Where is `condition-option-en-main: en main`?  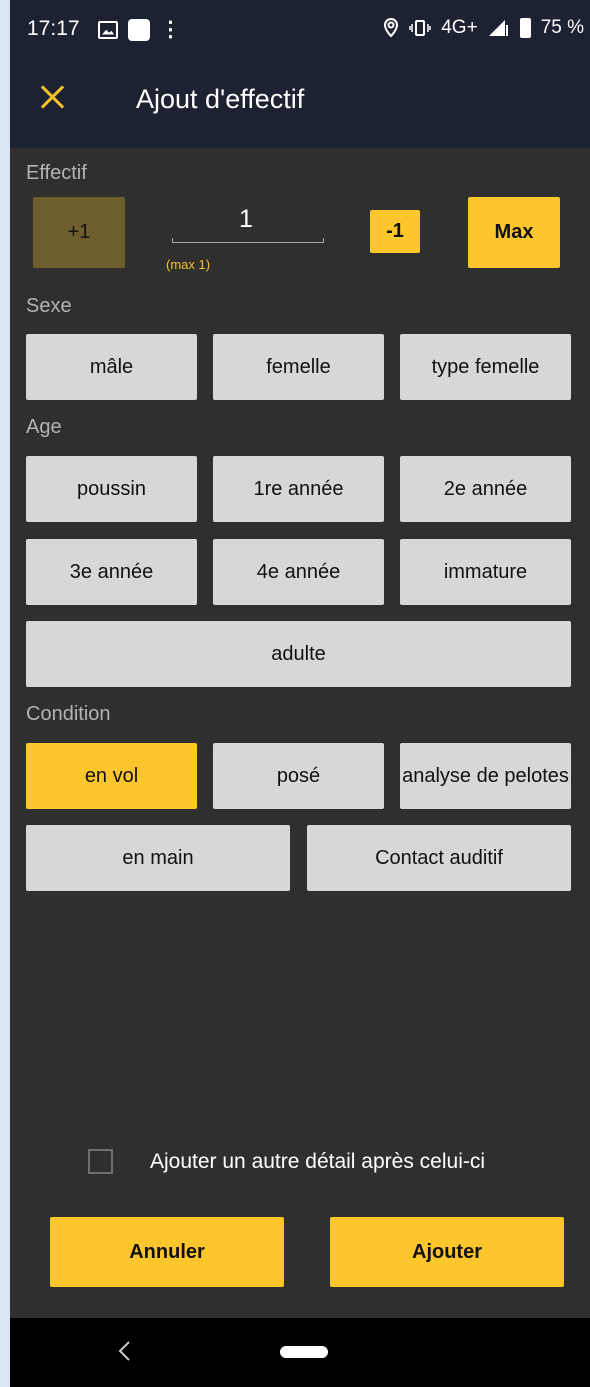 condition-option-en-main: en main is located at coordinates (158, 858).